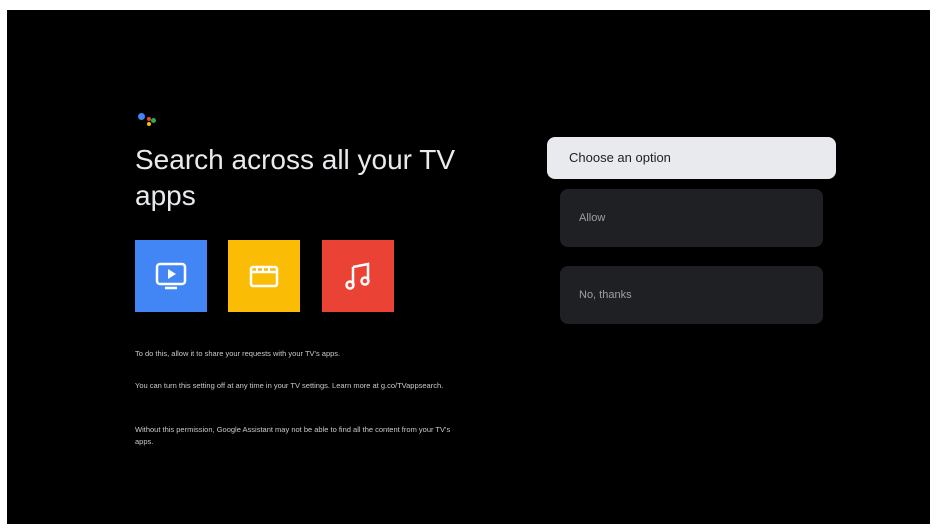 The width and height of the screenshot is (937, 531). What do you see at coordinates (264, 276) in the screenshot?
I see `film-clapper-icon` at bounding box center [264, 276].